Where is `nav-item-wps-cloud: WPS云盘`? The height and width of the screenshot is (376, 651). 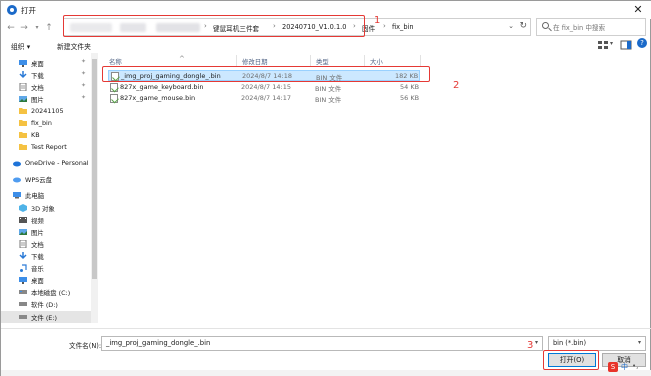 nav-item-wps-cloud: WPS云盘 is located at coordinates (46, 179).